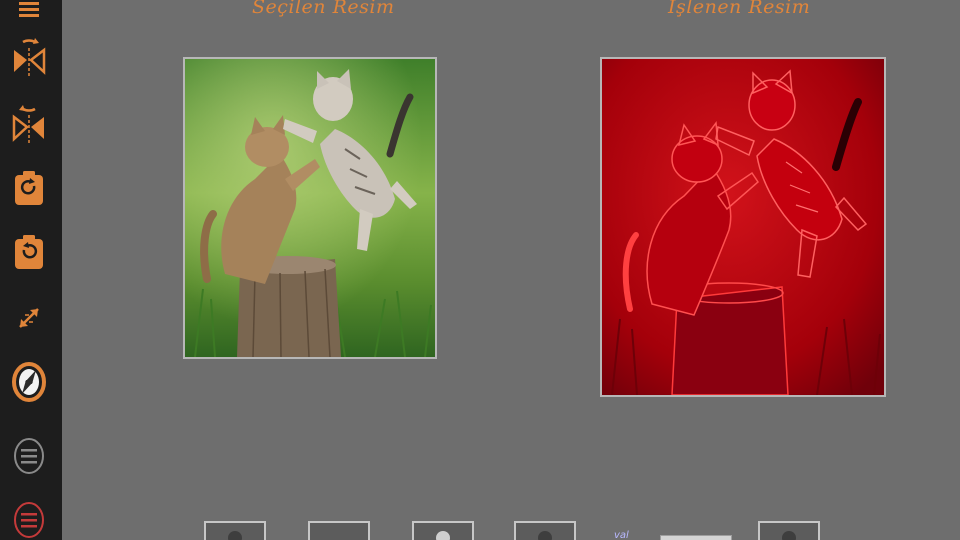 The height and width of the screenshot is (540, 960). I want to click on selected-image, so click(310, 208).